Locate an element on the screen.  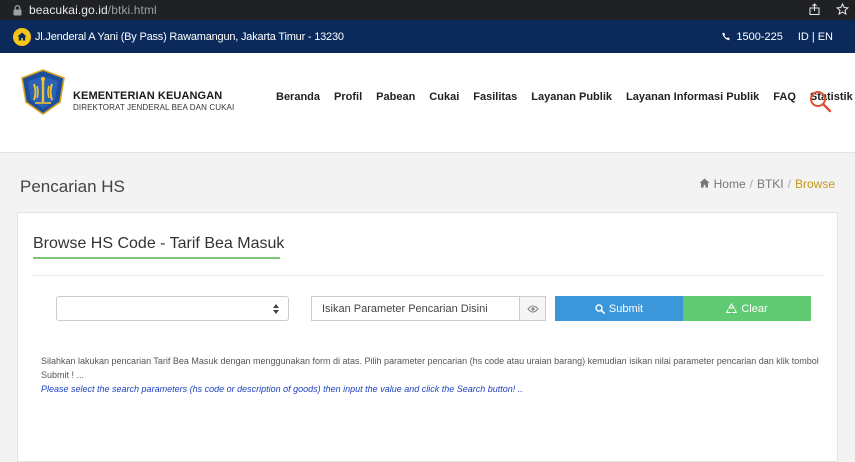
breadcrumb: Home / BTKI / Browse is located at coordinates (767, 184).